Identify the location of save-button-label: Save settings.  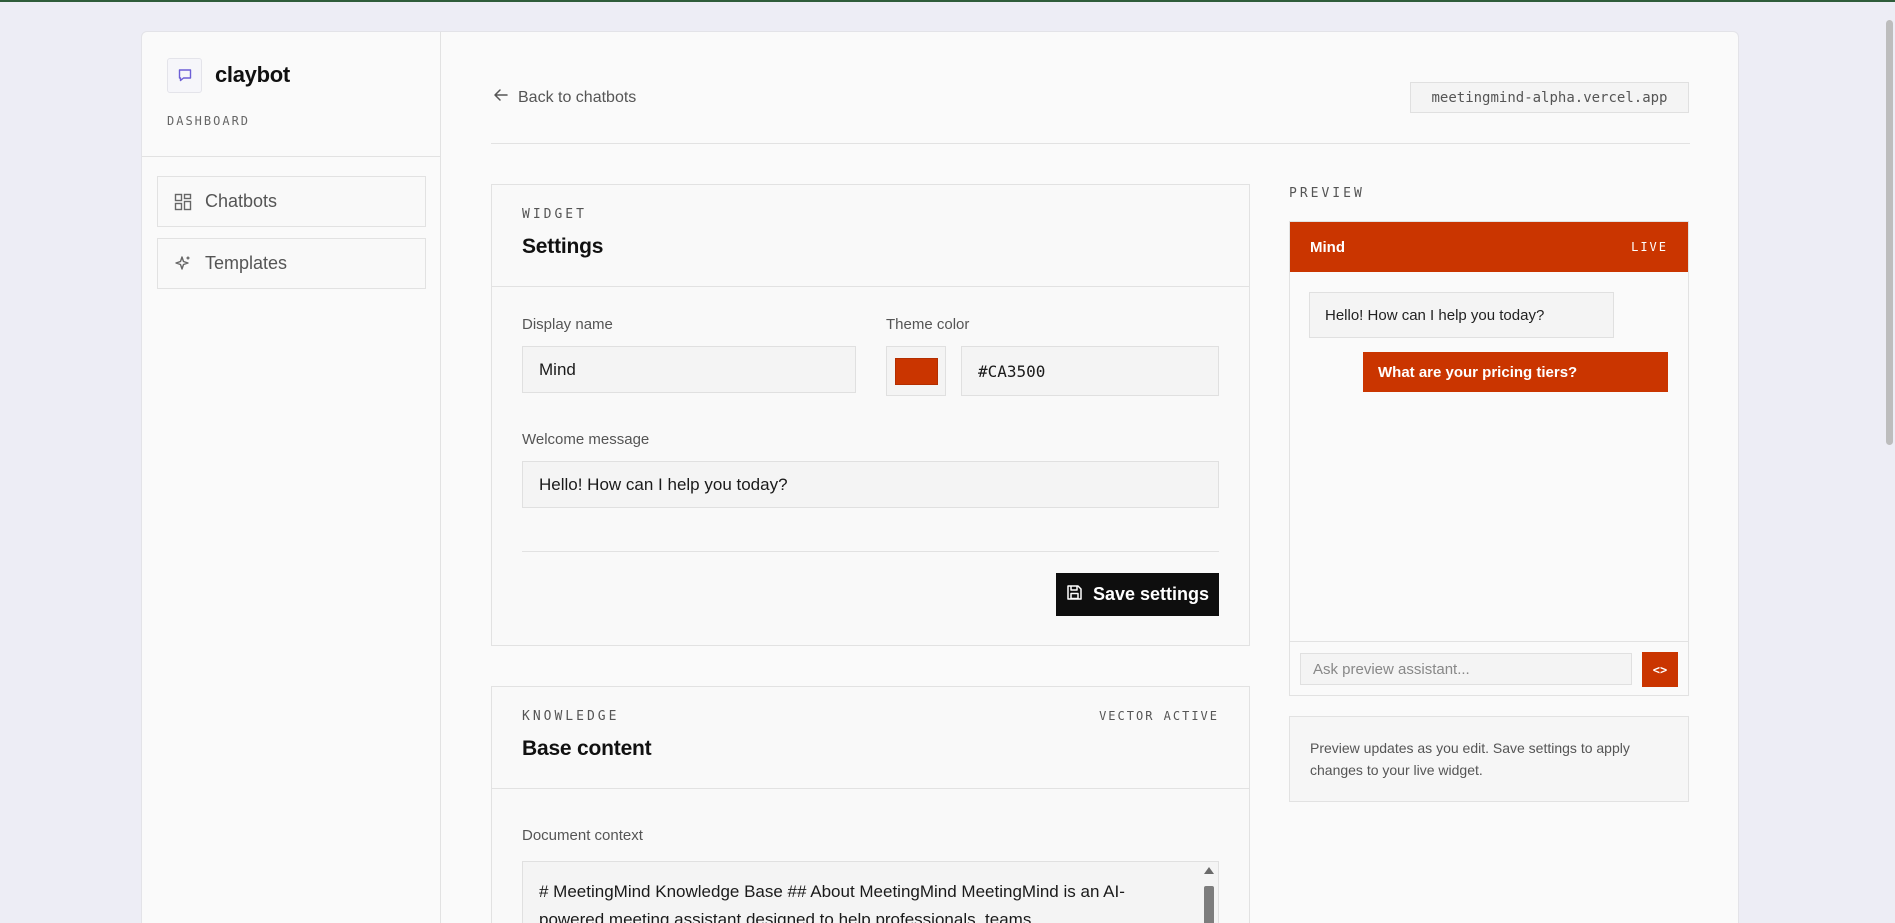
(1151, 594).